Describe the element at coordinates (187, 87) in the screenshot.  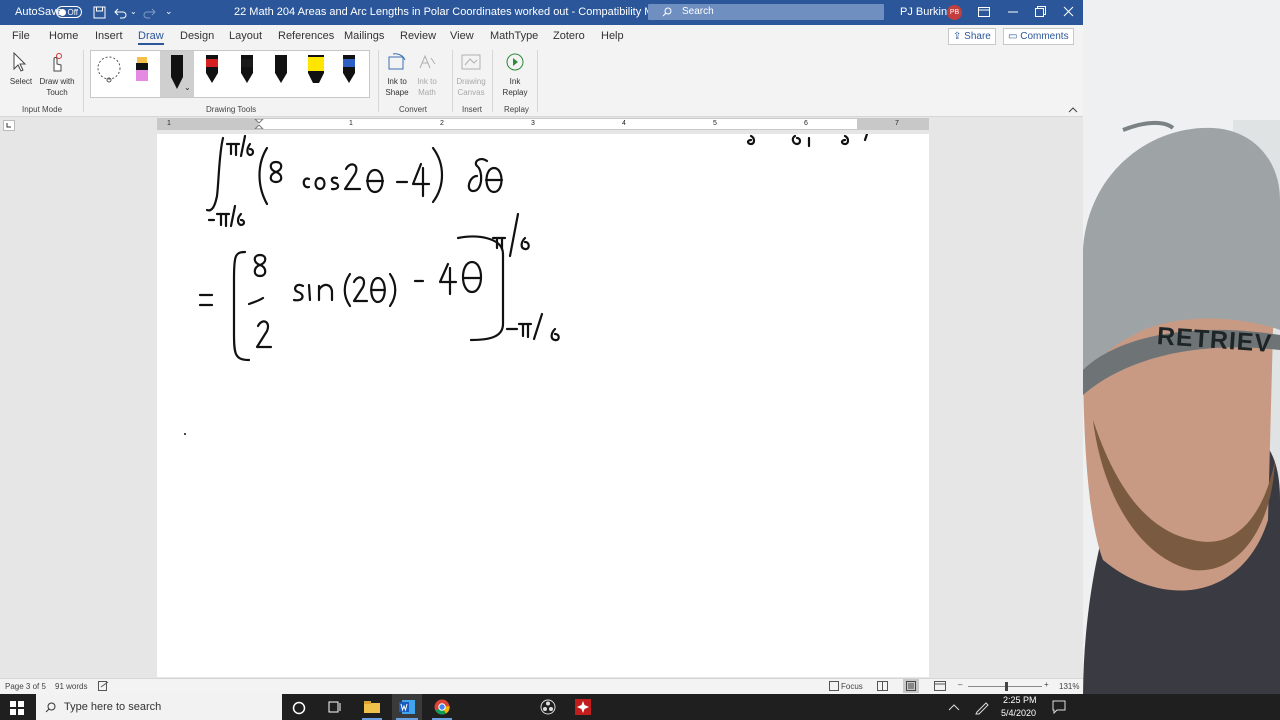
I see `pen-dropdown-icon: ⌄` at that location.